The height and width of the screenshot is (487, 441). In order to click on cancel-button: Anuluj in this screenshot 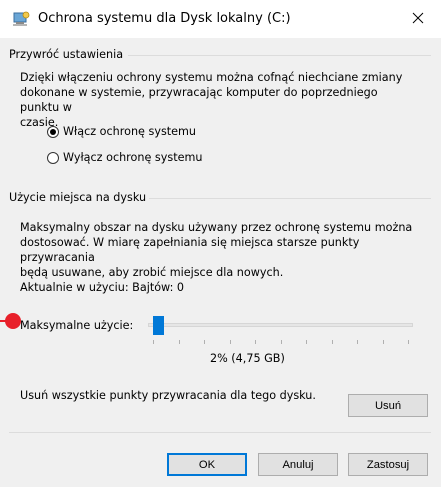, I will do `click(298, 464)`.